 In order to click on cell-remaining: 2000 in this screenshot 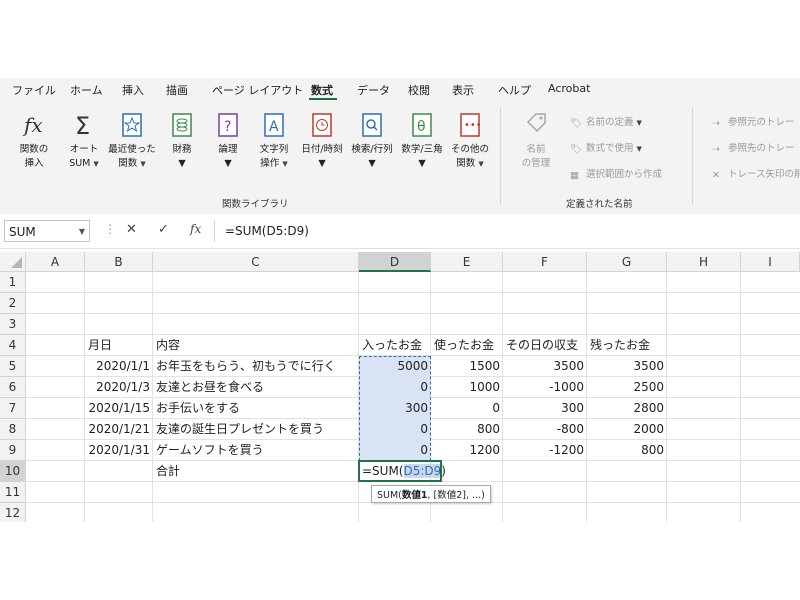, I will do `click(627, 429)`.